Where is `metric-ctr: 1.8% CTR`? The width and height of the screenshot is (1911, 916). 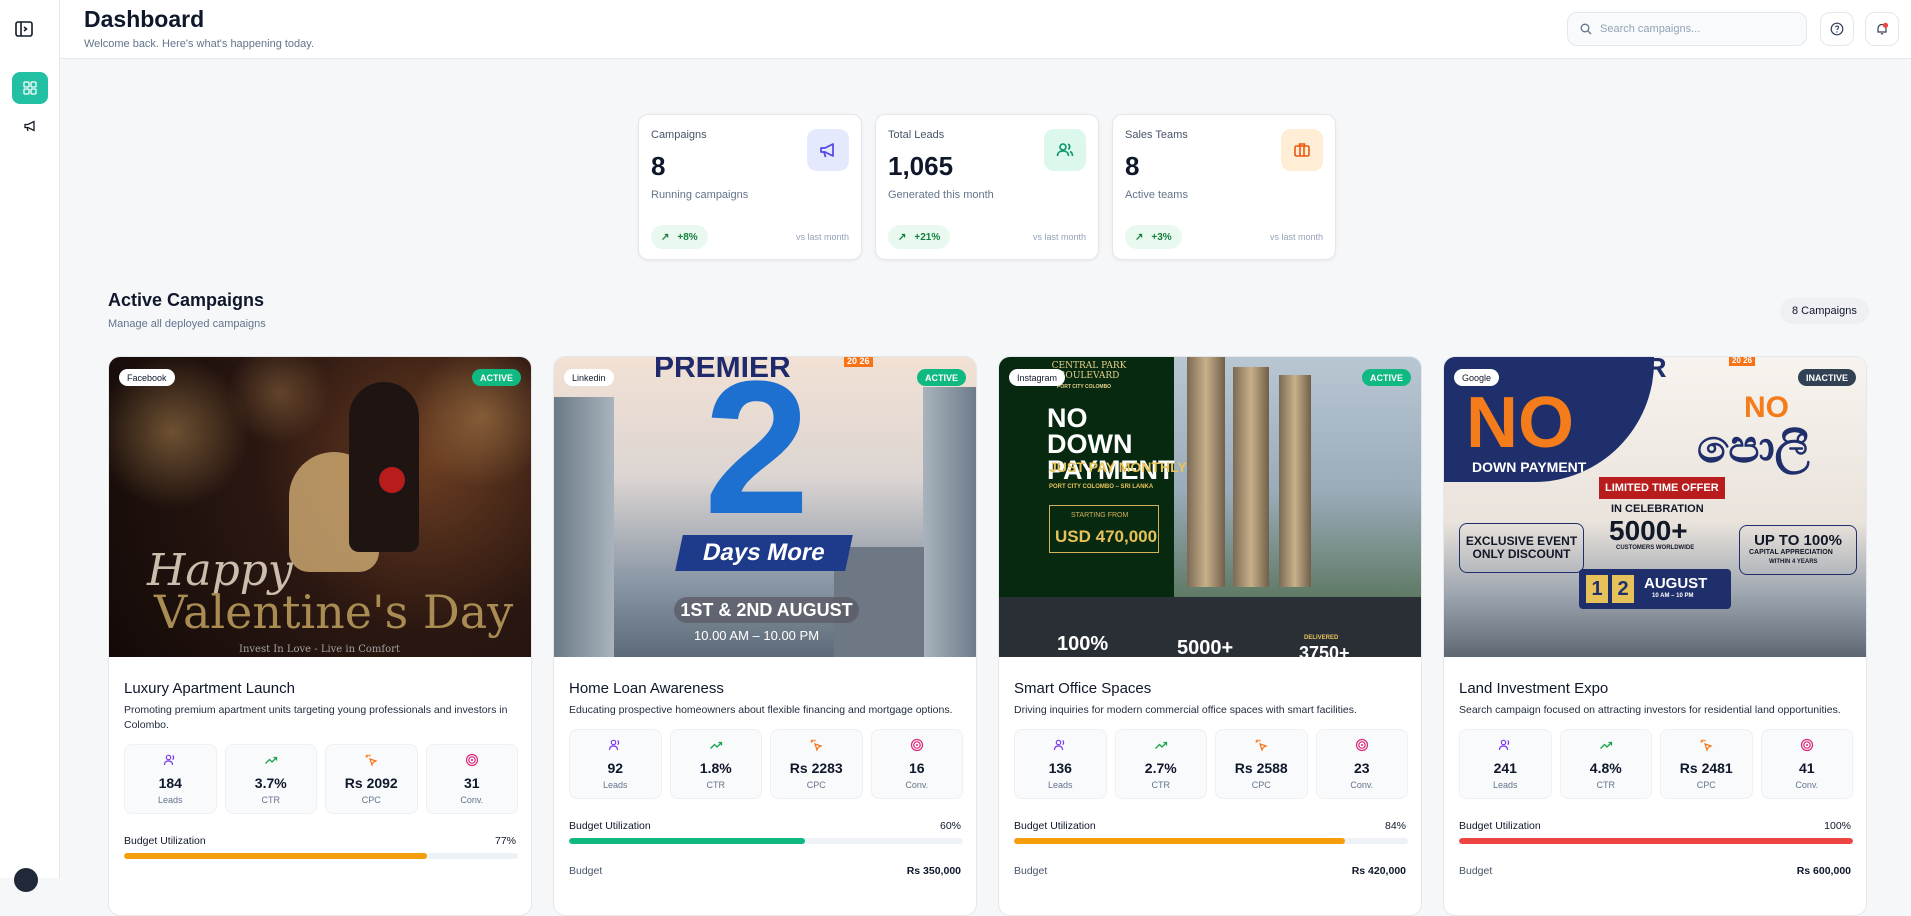
metric-ctr: 1.8% CTR is located at coordinates (715, 764).